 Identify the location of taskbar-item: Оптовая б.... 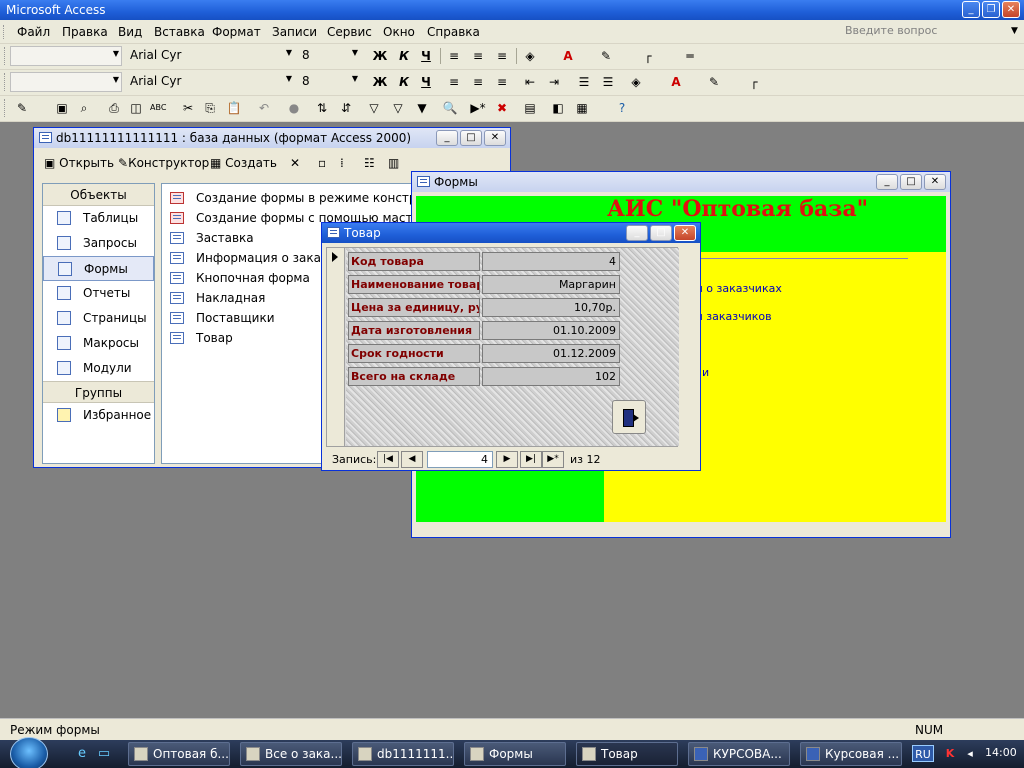
(179, 754).